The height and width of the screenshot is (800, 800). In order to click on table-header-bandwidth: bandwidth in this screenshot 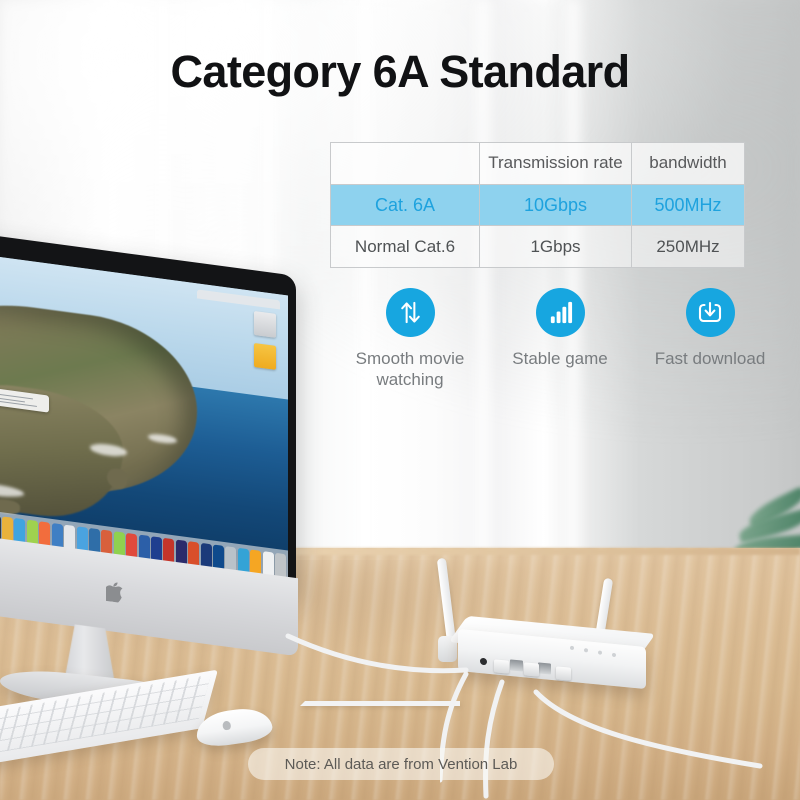, I will do `click(687, 163)`.